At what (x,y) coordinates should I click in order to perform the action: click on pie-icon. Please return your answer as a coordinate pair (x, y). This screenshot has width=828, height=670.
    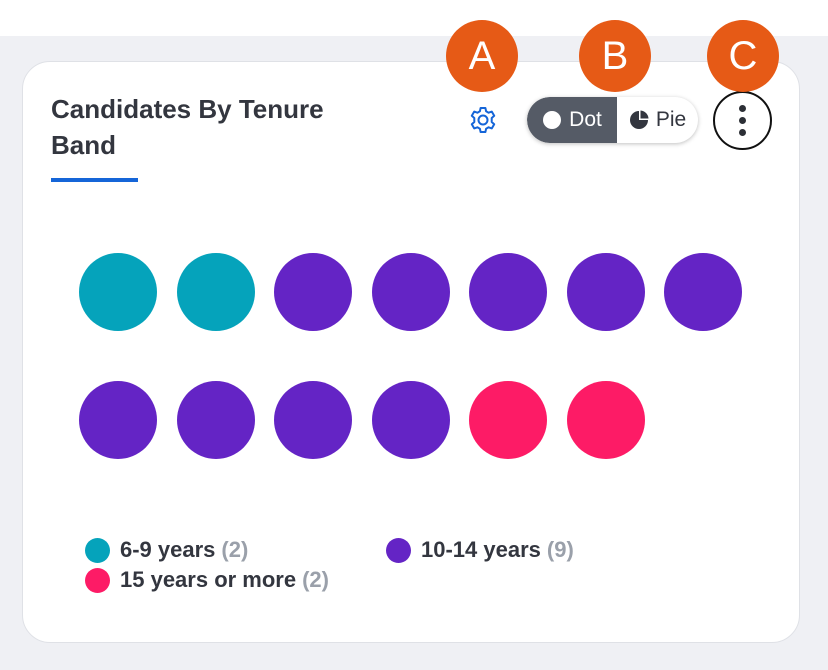
    Looking at the image, I should click on (639, 120).